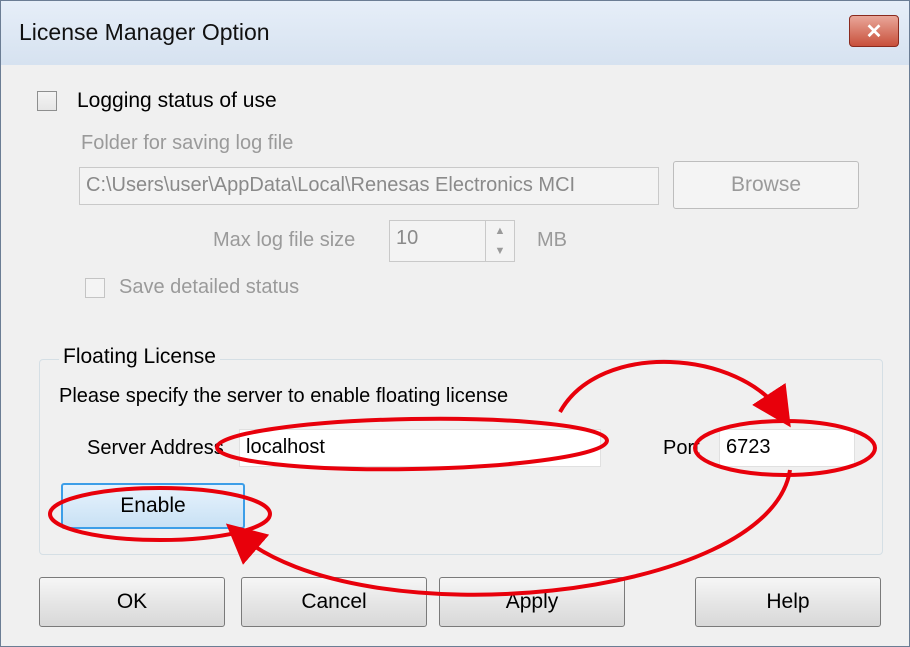 The height and width of the screenshot is (647, 910). What do you see at coordinates (95, 288) in the screenshot?
I see `detailed-status-checkbox` at bounding box center [95, 288].